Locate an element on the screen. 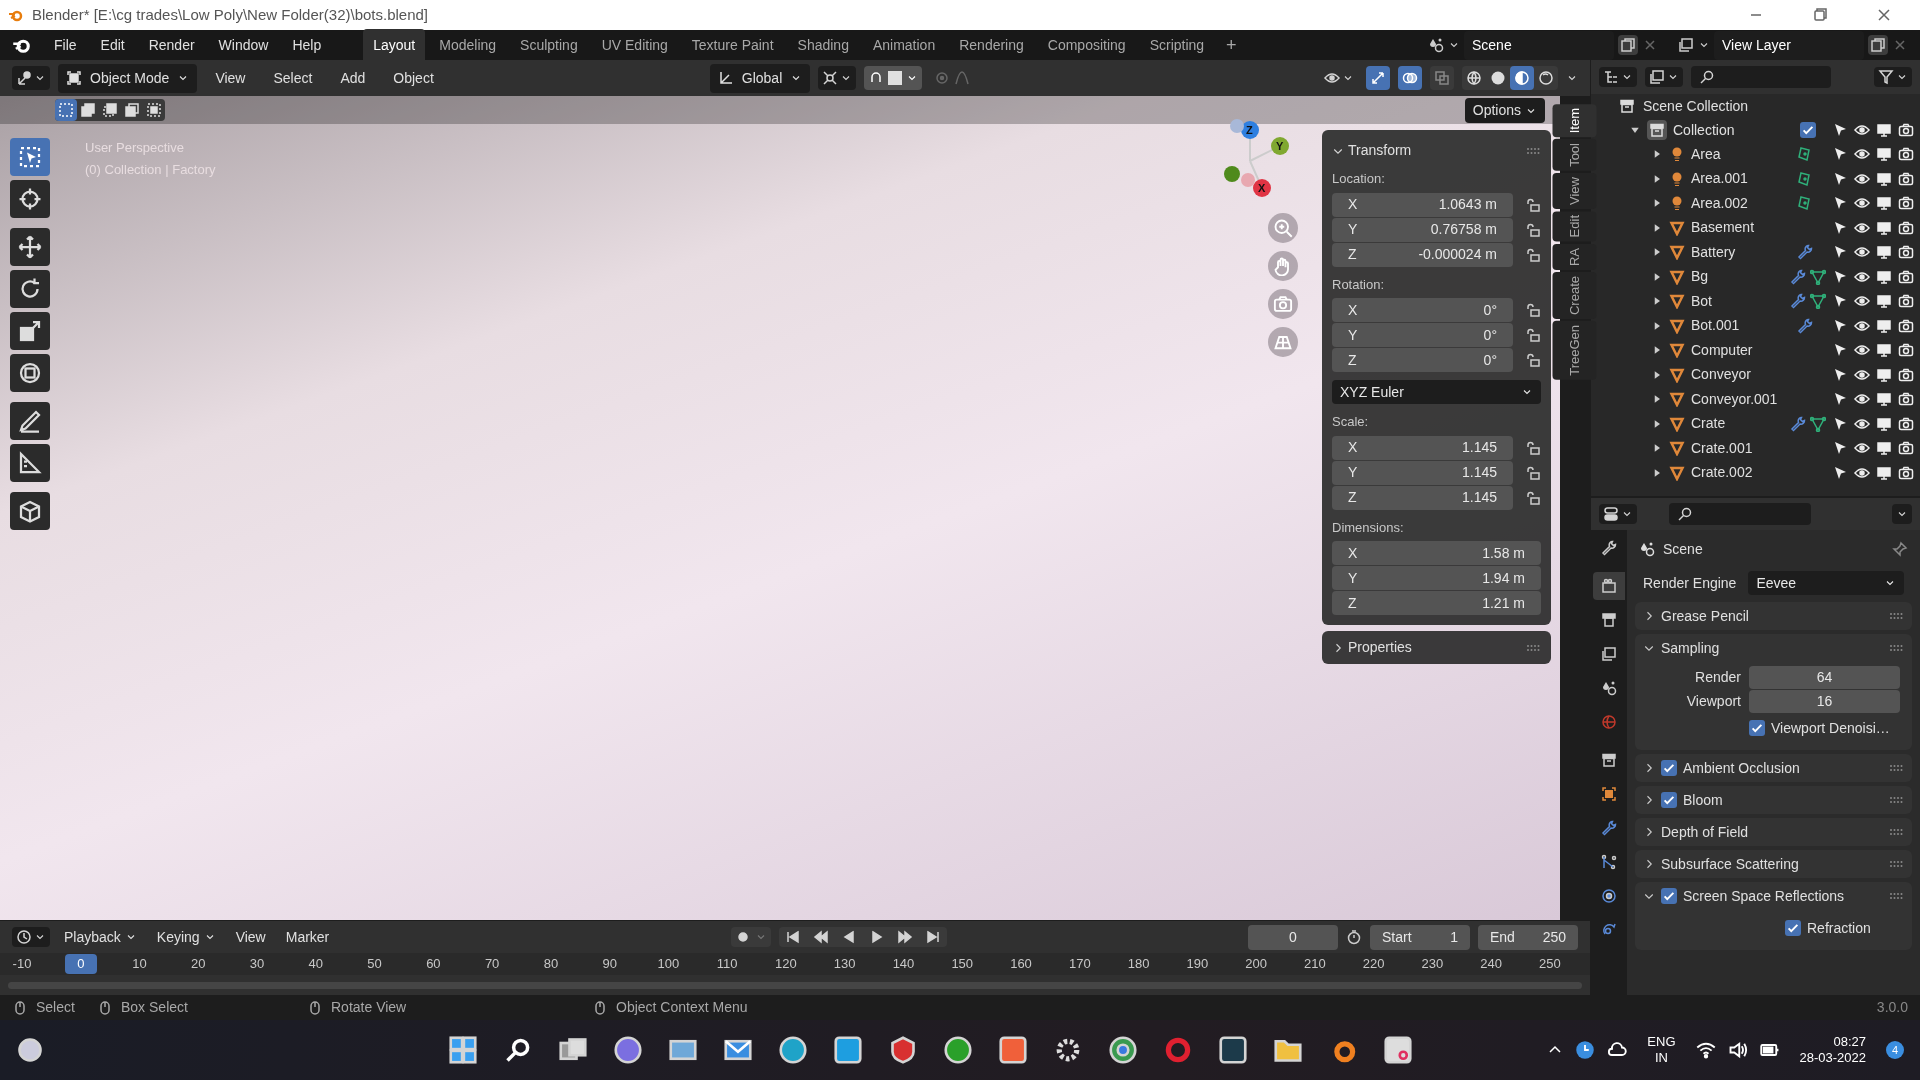  outliner-item: Bot.001 is located at coordinates (1741, 326).